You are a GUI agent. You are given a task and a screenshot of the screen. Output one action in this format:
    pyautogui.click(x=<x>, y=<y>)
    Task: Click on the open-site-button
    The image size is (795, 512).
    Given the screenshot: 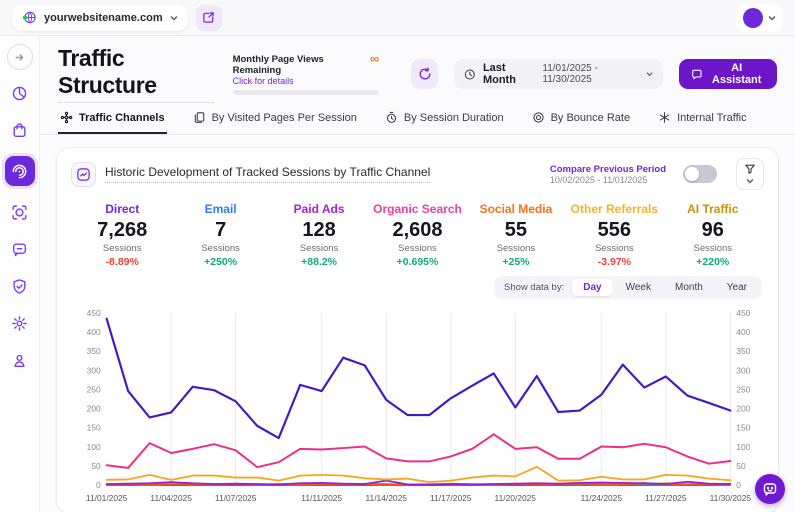 What is the action you would take?
    pyautogui.click(x=208, y=17)
    